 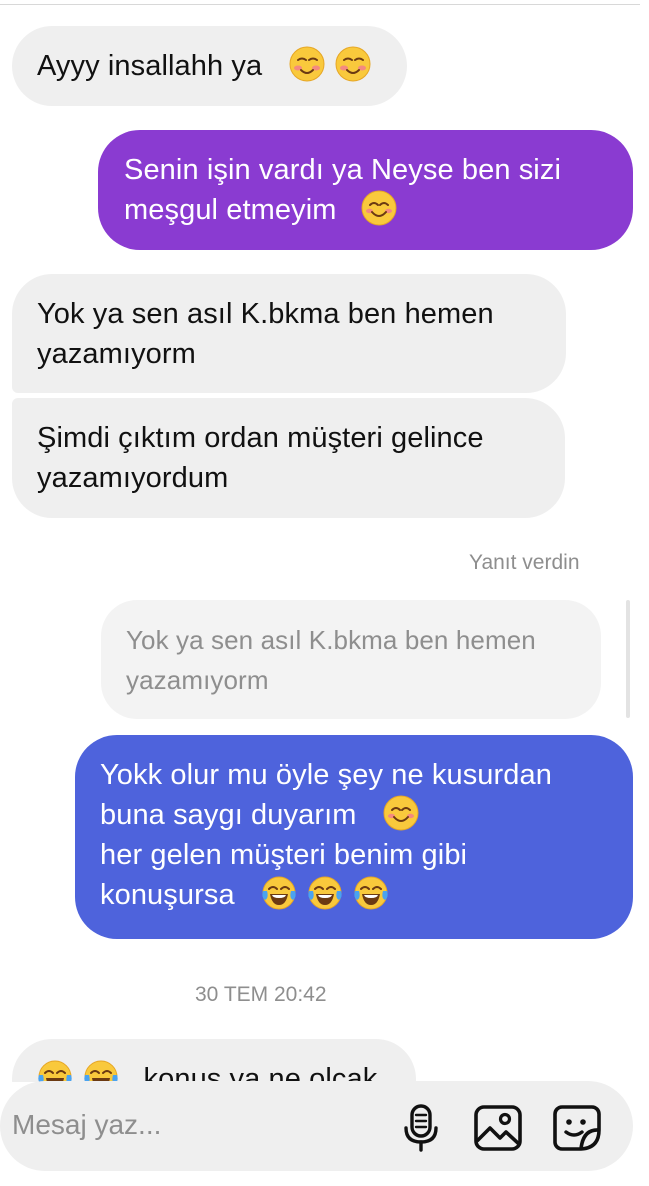 What do you see at coordinates (261, 994) in the screenshot?
I see `timestamp: 30 TEM 20:42` at bounding box center [261, 994].